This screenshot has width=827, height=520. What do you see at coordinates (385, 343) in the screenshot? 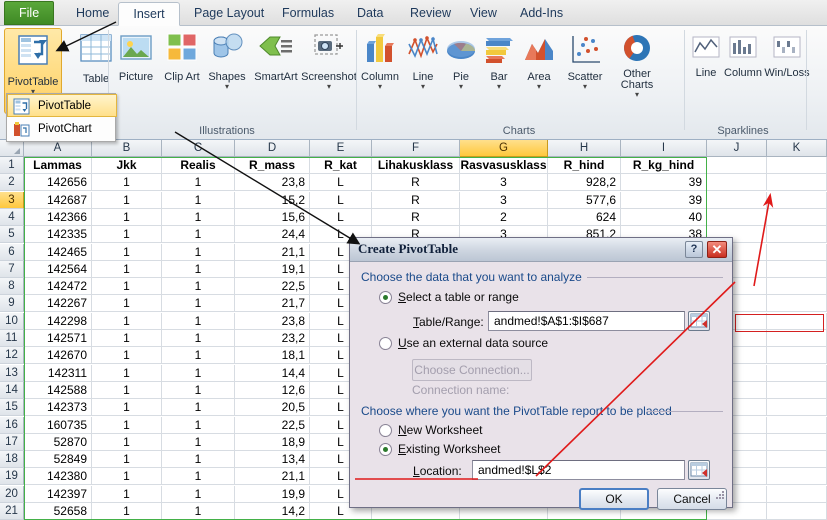
I see `radio-external-source` at bounding box center [385, 343].